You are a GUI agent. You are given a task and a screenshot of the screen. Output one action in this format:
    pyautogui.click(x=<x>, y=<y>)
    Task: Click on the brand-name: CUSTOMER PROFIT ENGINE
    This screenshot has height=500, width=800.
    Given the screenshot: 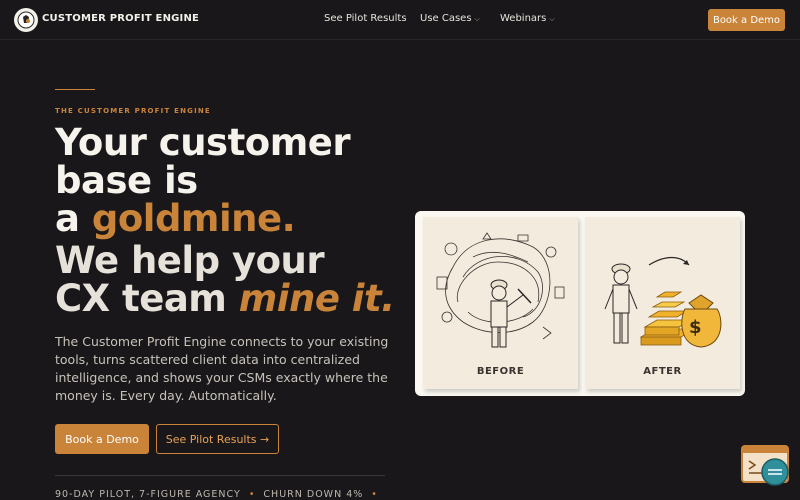 What is the action you would take?
    pyautogui.click(x=120, y=18)
    